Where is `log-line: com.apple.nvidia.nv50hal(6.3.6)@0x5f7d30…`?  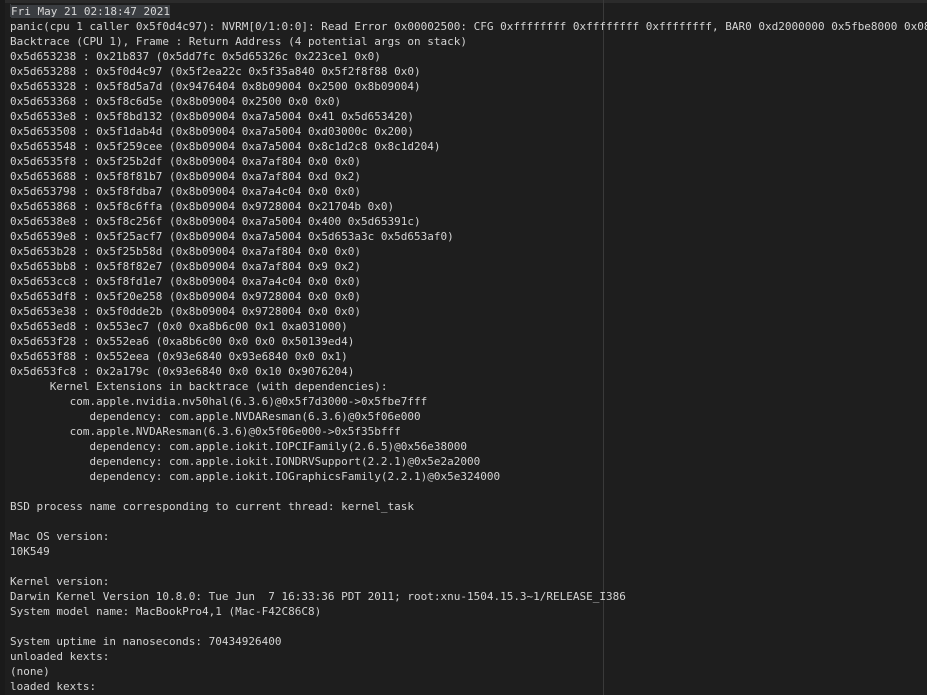
log-line: com.apple.nvidia.nv50hal(6.3.6)@0x5f7d30… is located at coordinates (468, 401).